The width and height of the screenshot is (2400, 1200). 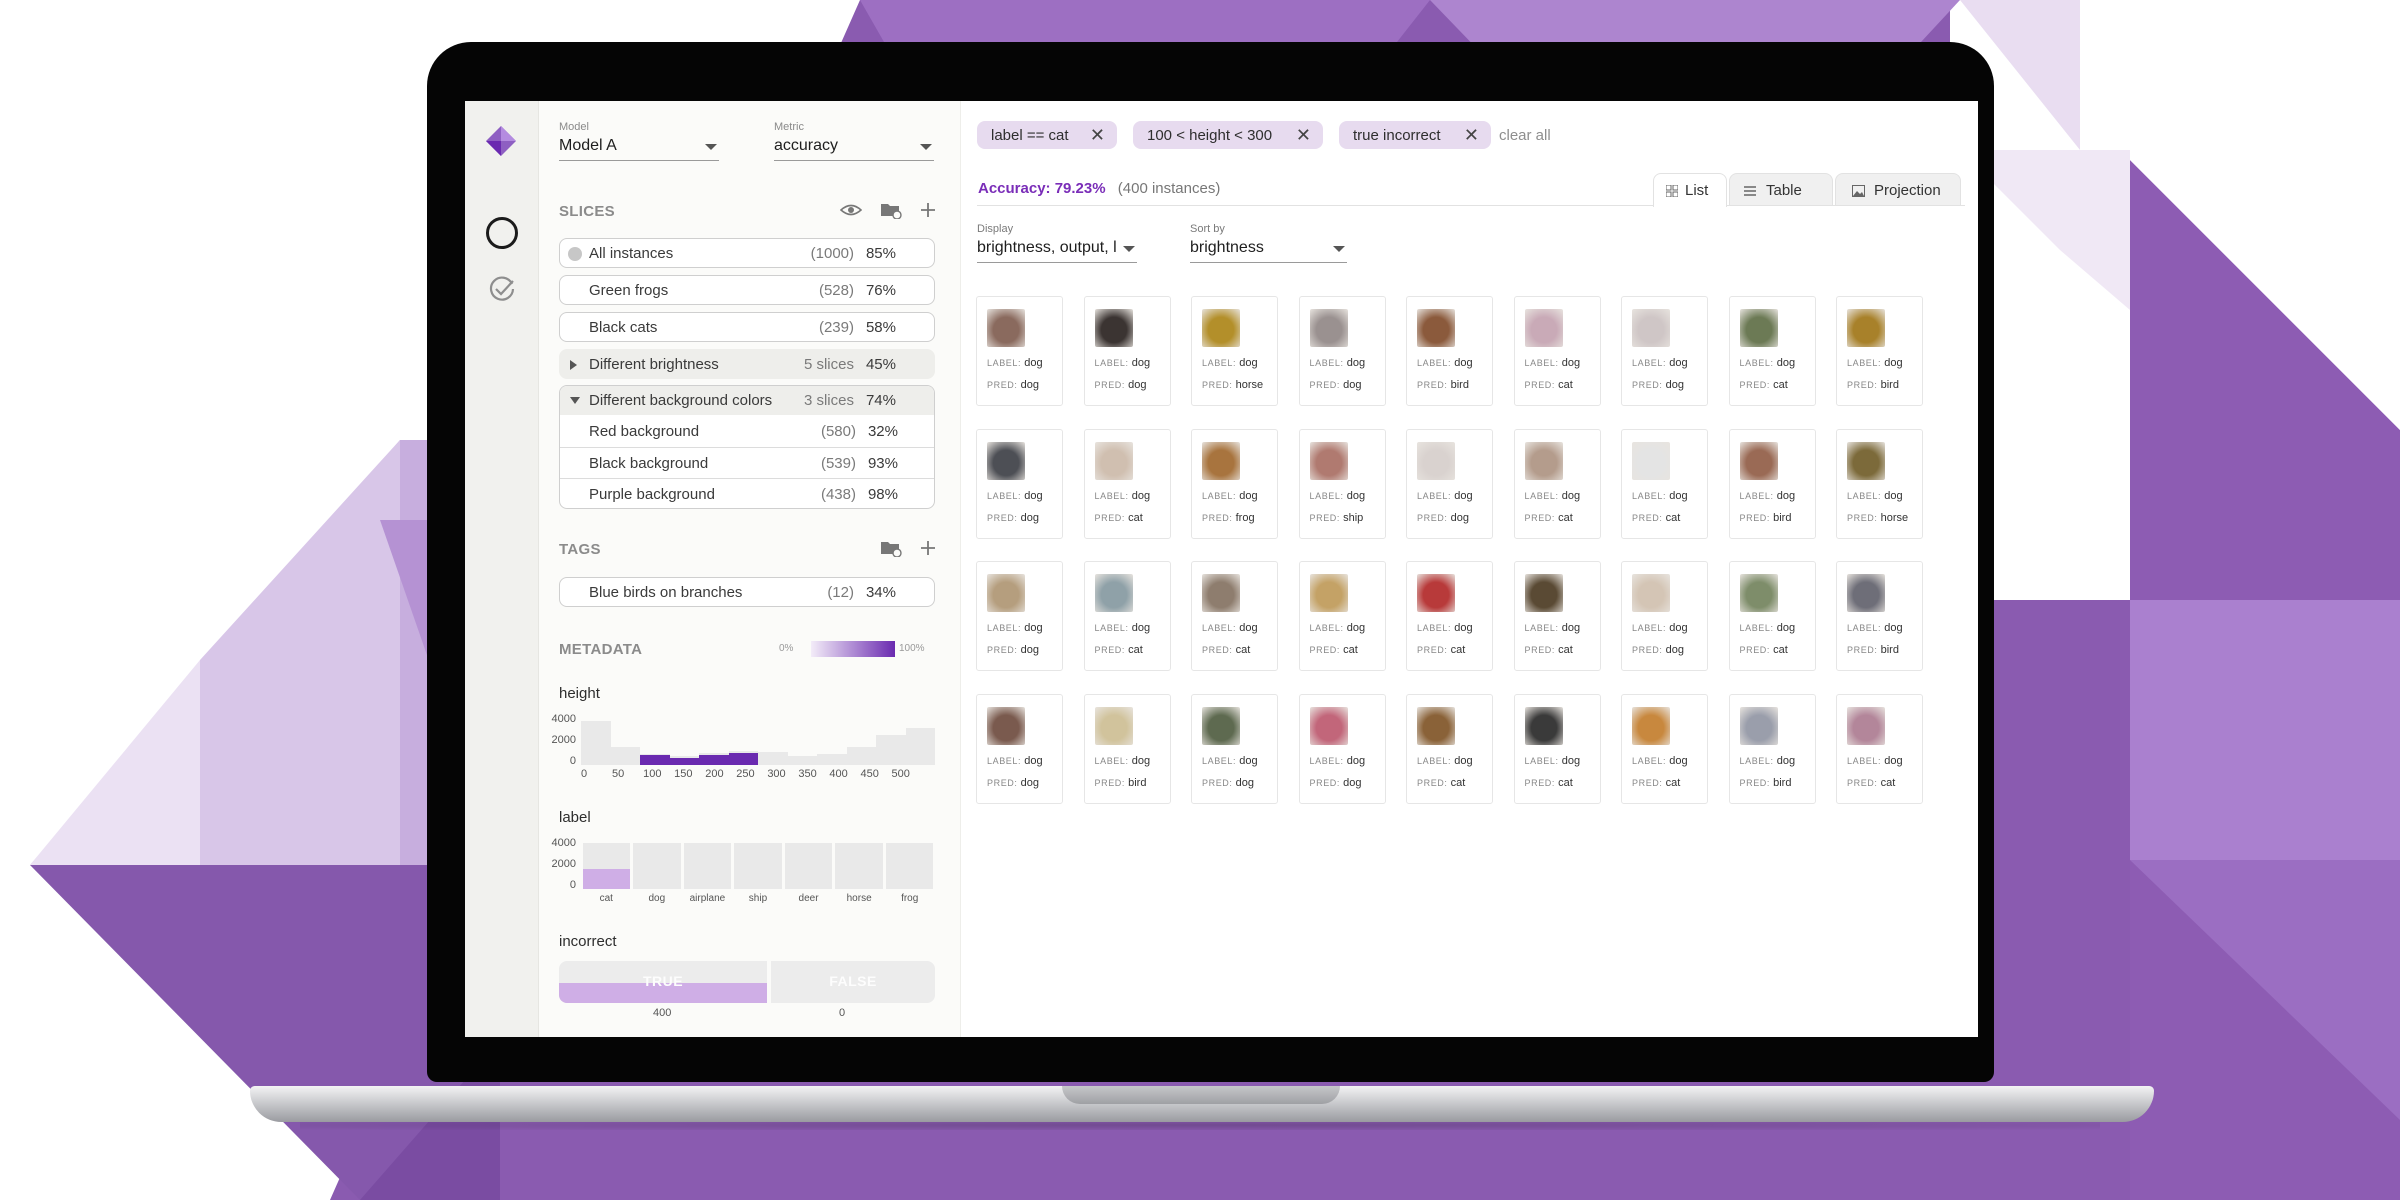 What do you see at coordinates (747, 364) in the screenshot?
I see `slice-group-different-brightness: Different brightness 5 slices 45%` at bounding box center [747, 364].